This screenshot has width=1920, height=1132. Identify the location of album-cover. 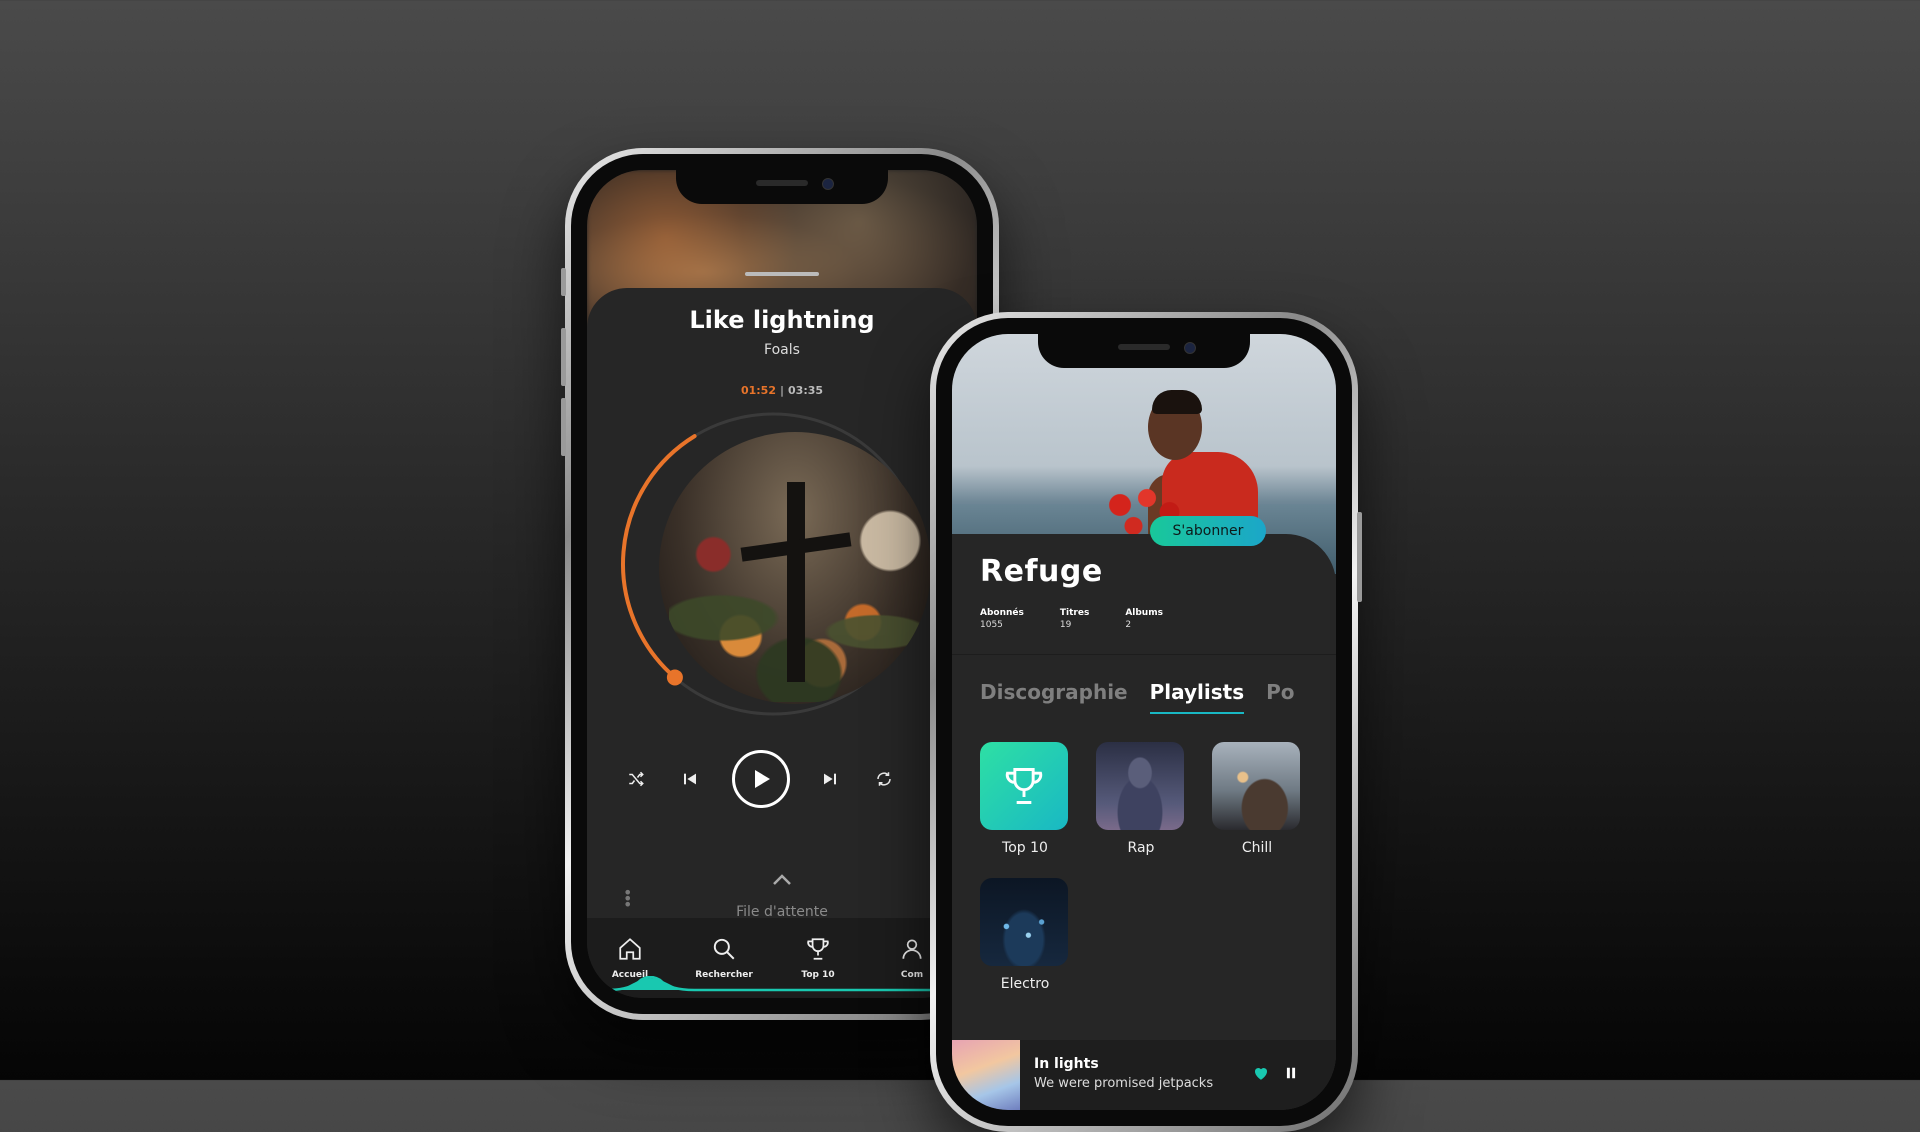
(795, 568).